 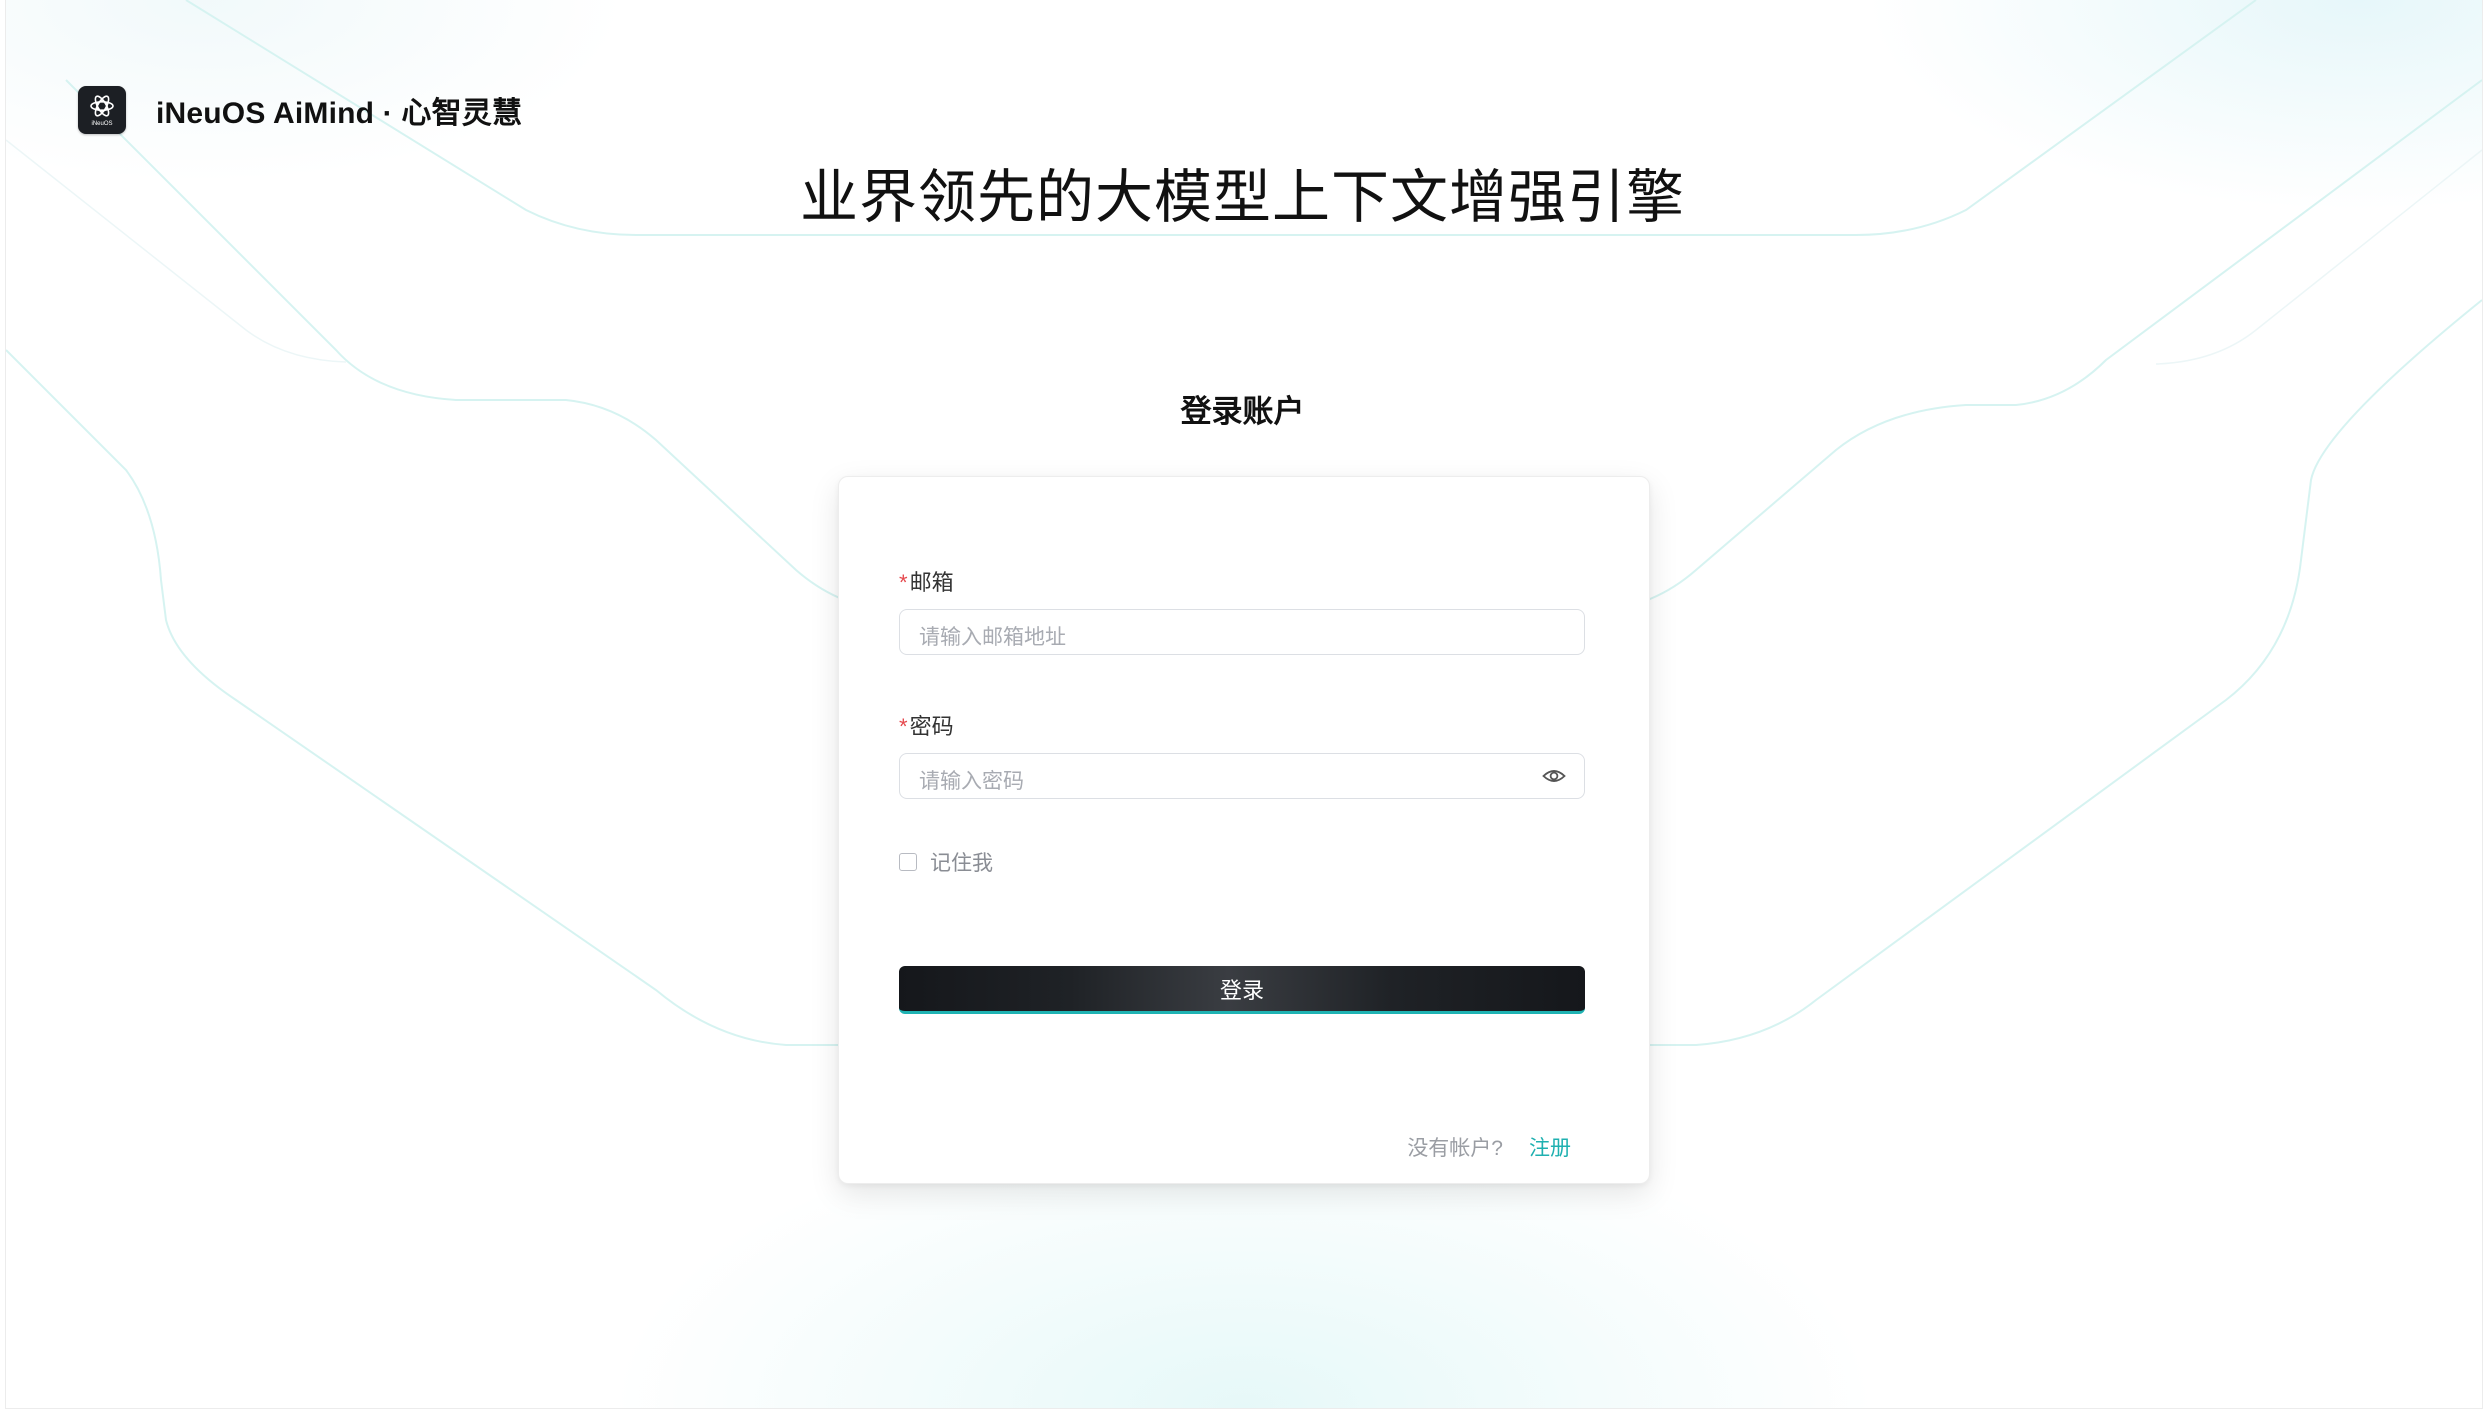 I want to click on eye-icon, so click(x=1554, y=776).